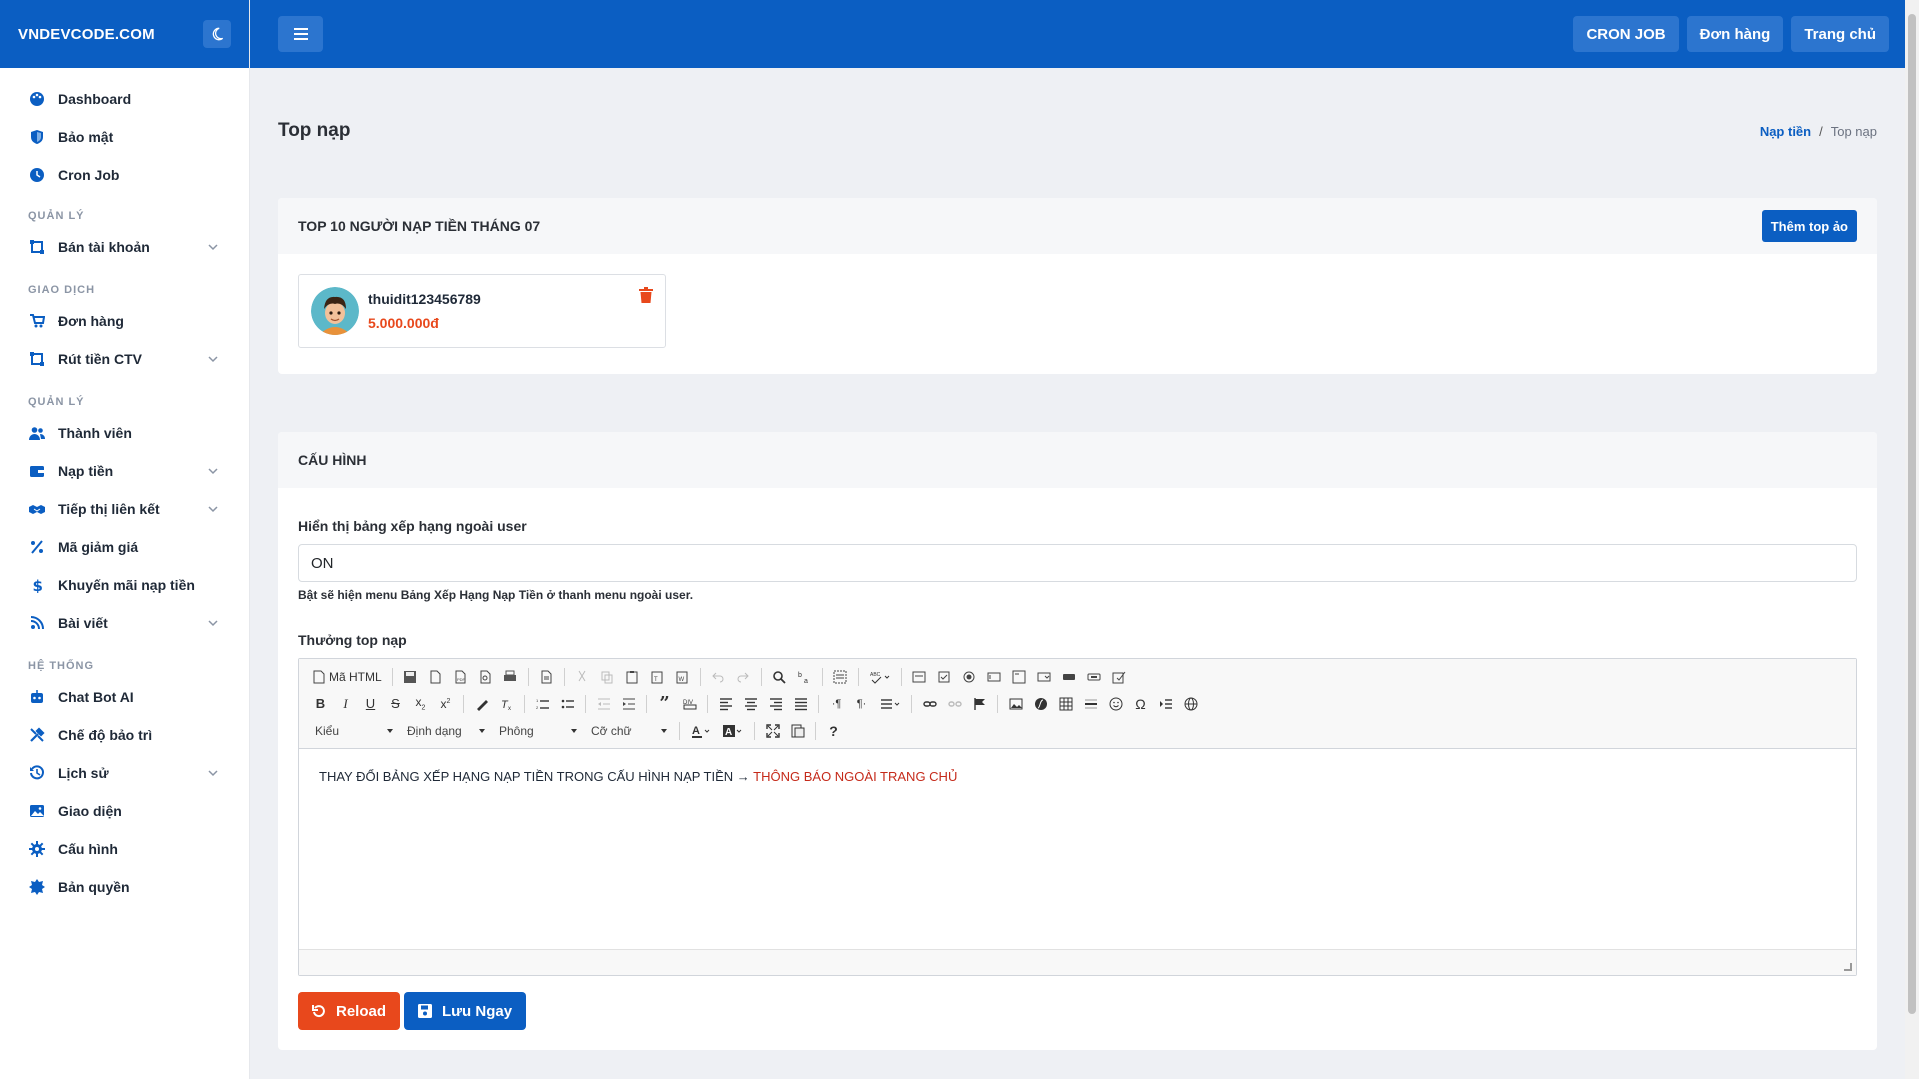  Describe the element at coordinates (124, 175) in the screenshot. I see `sidebar-item-cron-job: Cron Job` at that location.